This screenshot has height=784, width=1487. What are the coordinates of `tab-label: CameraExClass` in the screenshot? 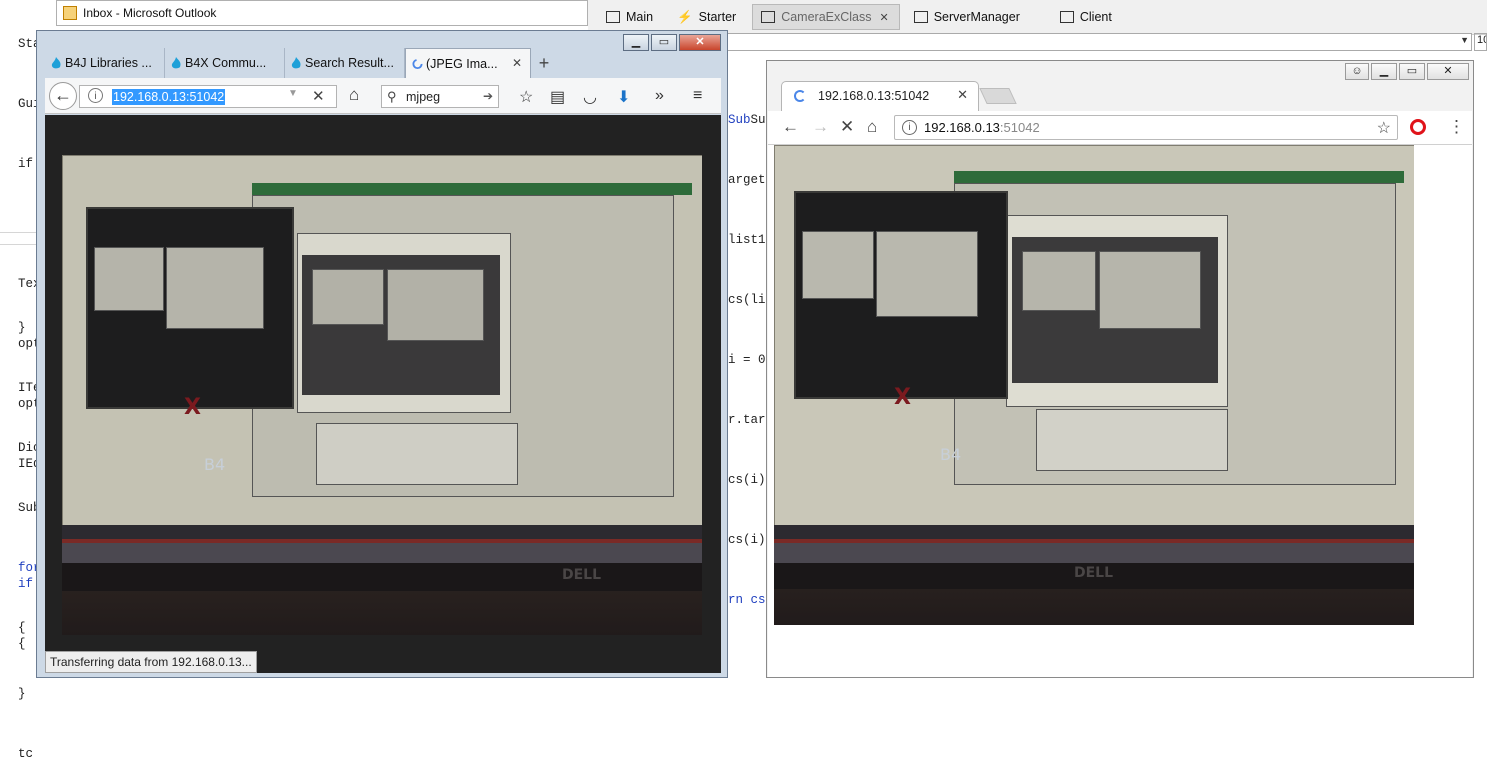 It's located at (826, 17).